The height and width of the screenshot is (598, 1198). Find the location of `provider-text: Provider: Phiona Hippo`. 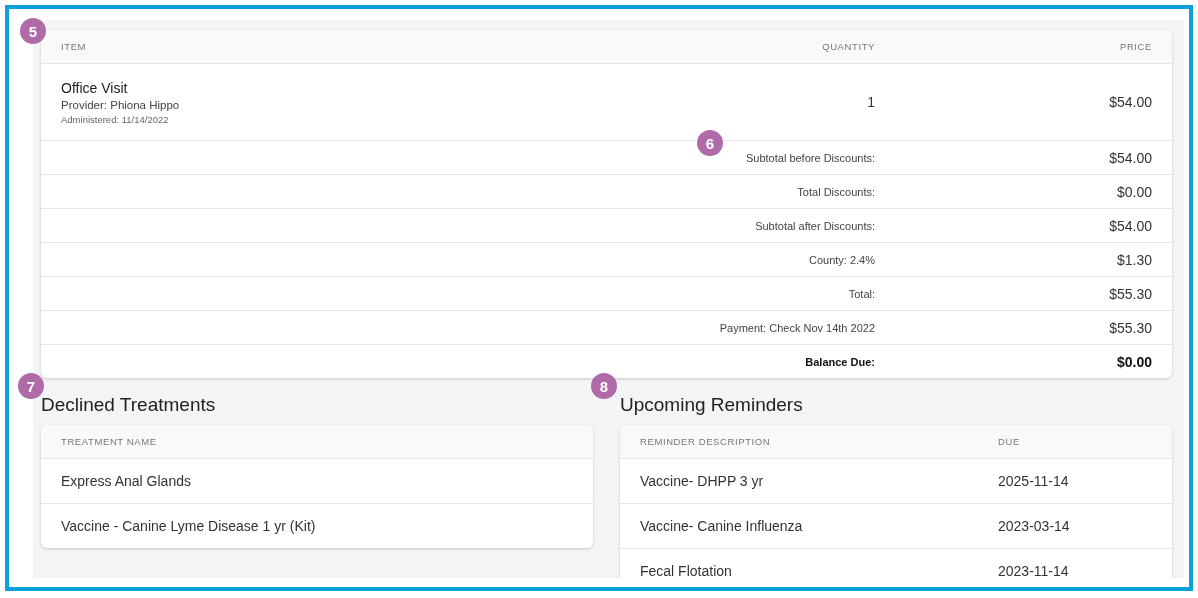

provider-text: Provider: Phiona Hippo is located at coordinates (121, 104).